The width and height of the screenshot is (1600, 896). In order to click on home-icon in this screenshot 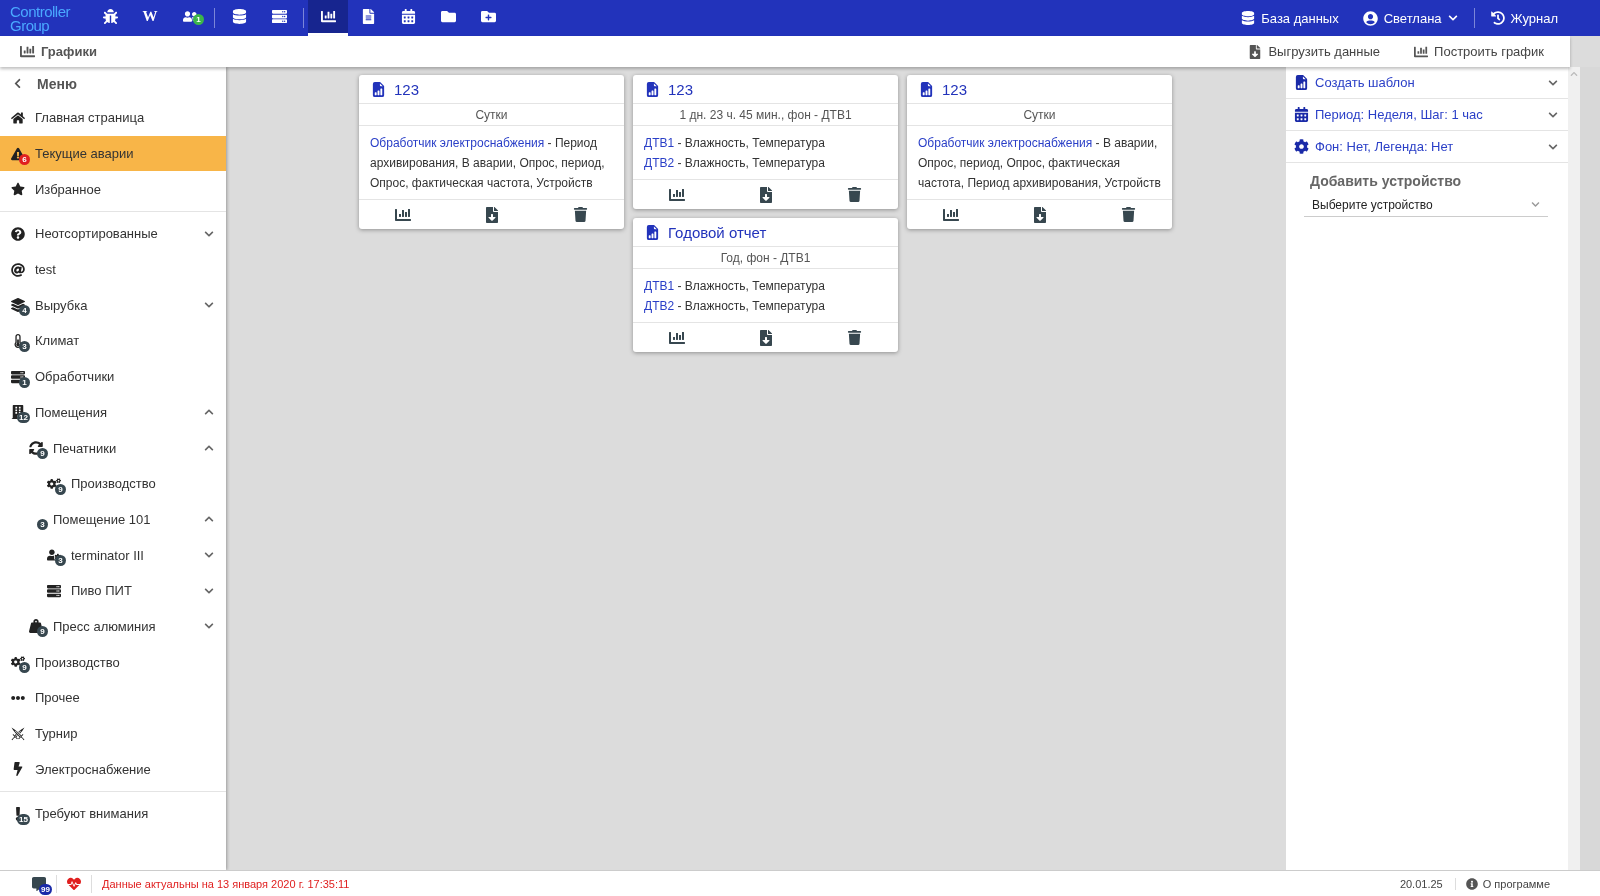, I will do `click(18, 117)`.